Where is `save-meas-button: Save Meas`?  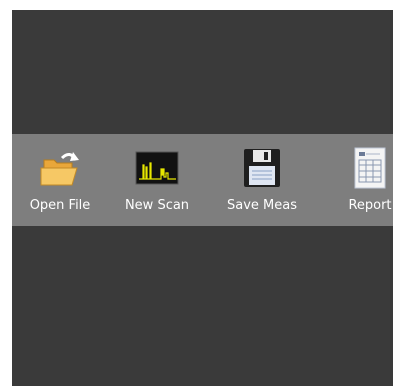 save-meas-button: Save Meas is located at coordinates (262, 180).